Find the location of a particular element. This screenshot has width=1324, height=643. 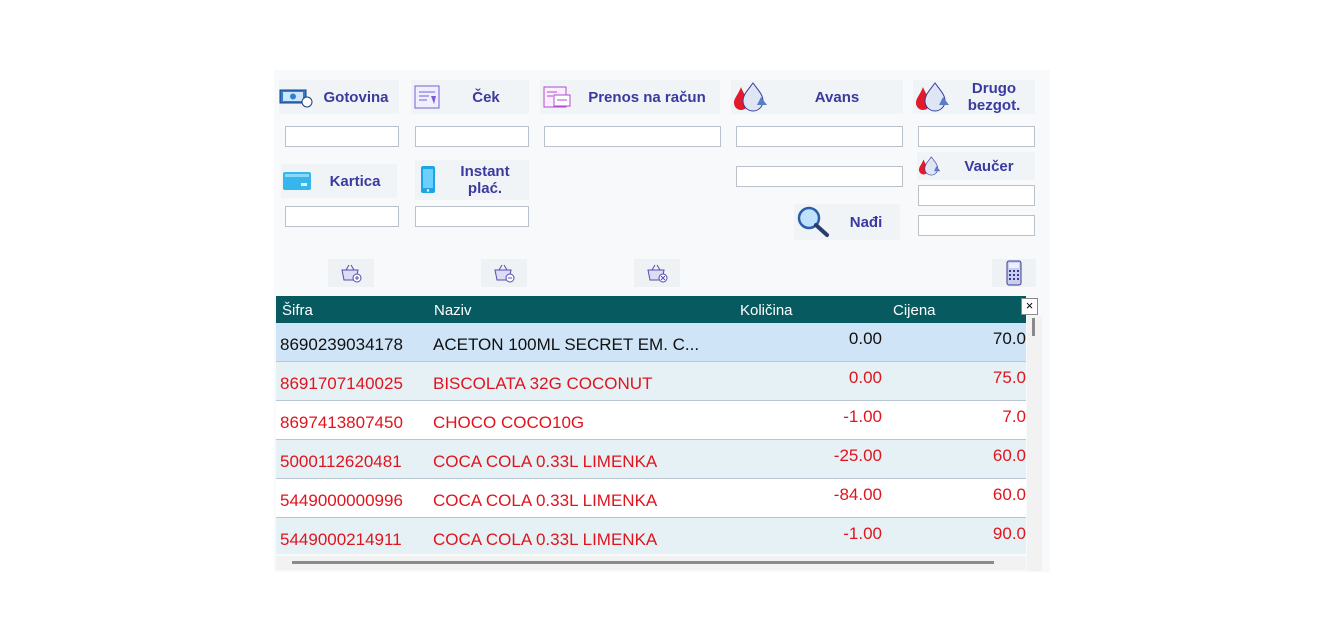

cell-code: 8691707140025 is located at coordinates (341, 383).